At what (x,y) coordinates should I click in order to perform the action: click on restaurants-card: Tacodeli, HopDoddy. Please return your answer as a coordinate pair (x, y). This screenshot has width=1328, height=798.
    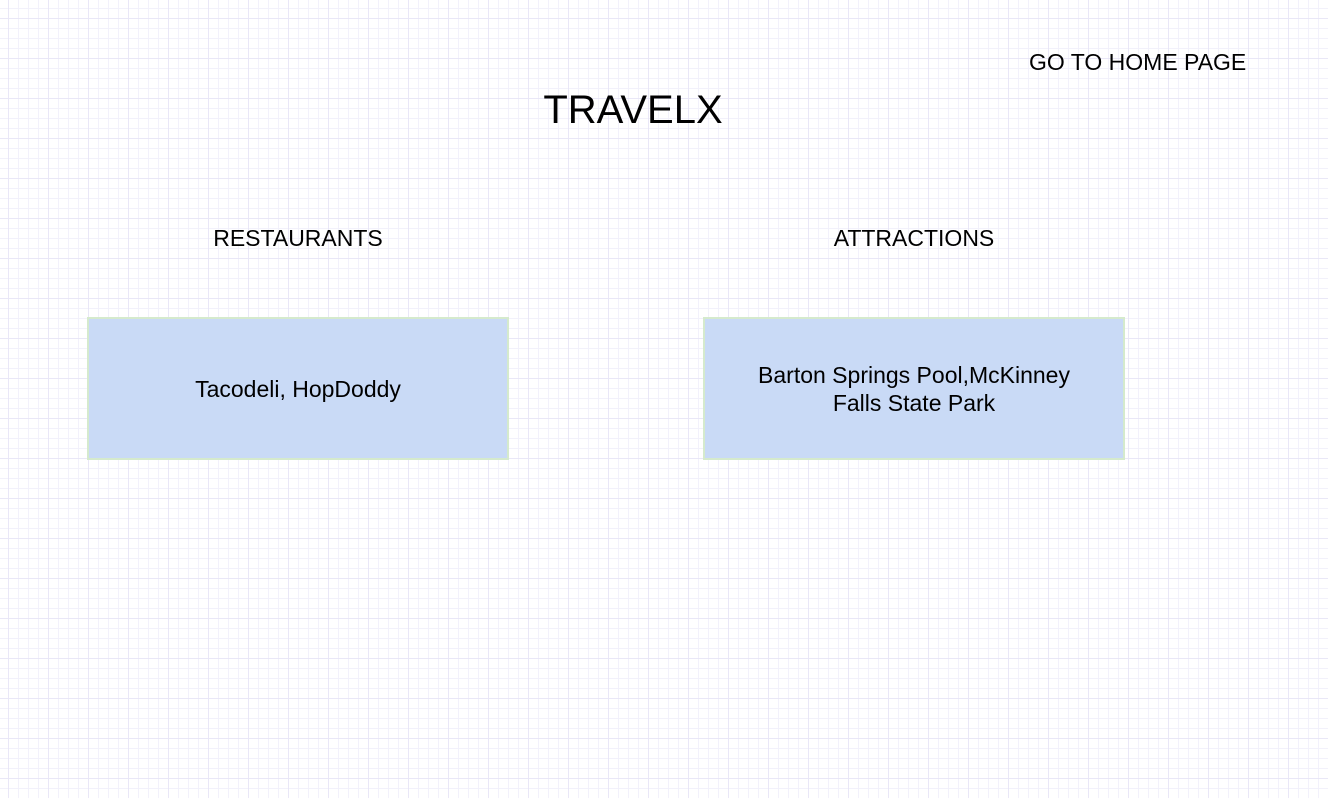
    Looking at the image, I should click on (298, 388).